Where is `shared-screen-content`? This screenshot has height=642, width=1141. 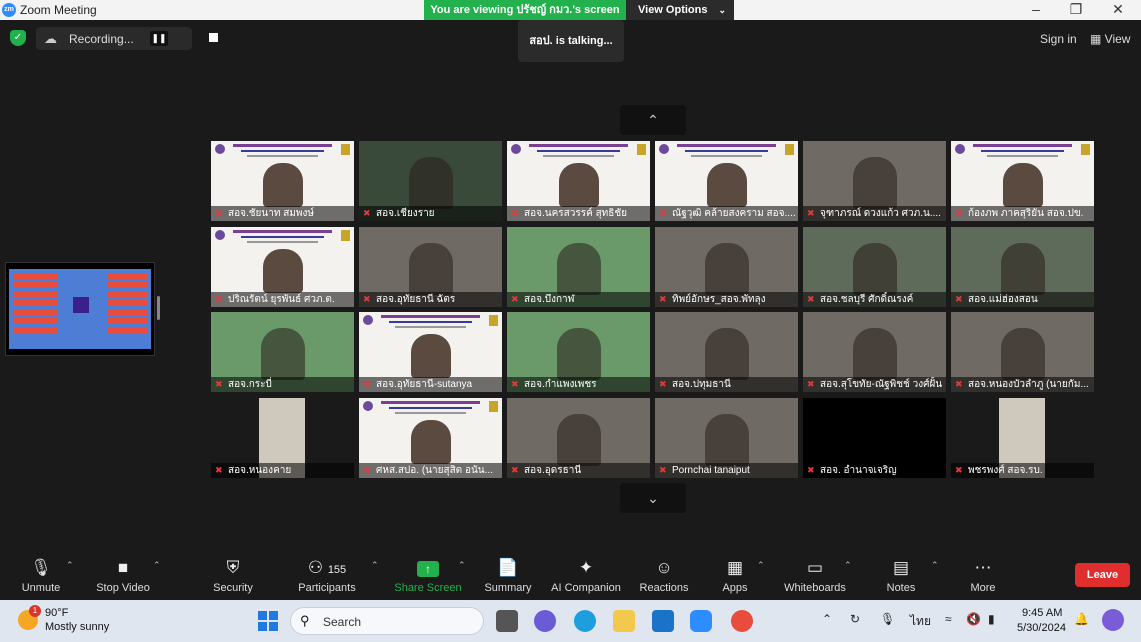
shared-screen-content is located at coordinates (80, 309).